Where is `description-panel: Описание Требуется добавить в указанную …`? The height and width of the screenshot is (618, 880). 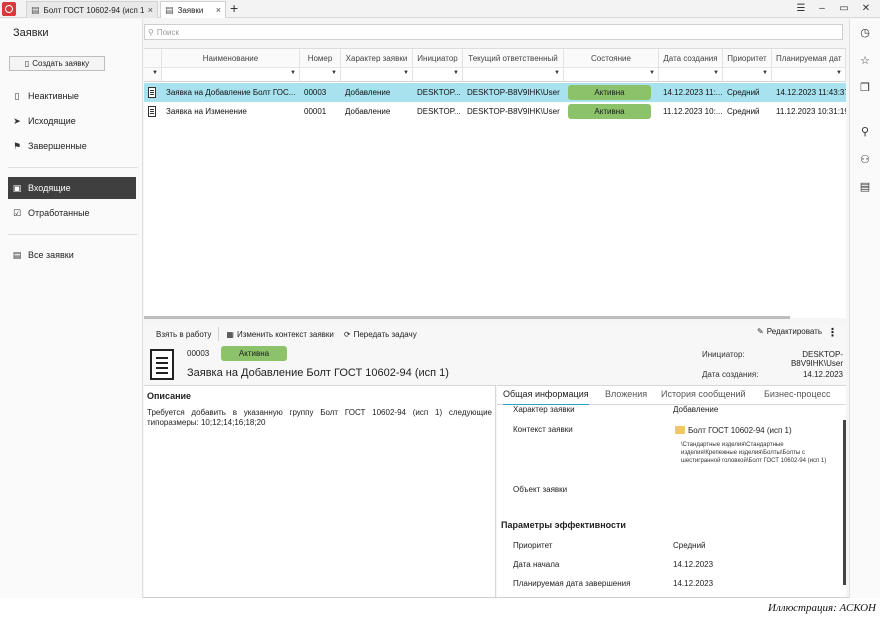
description-panel: Описание Требуется добавить в указанную … is located at coordinates (320, 491).